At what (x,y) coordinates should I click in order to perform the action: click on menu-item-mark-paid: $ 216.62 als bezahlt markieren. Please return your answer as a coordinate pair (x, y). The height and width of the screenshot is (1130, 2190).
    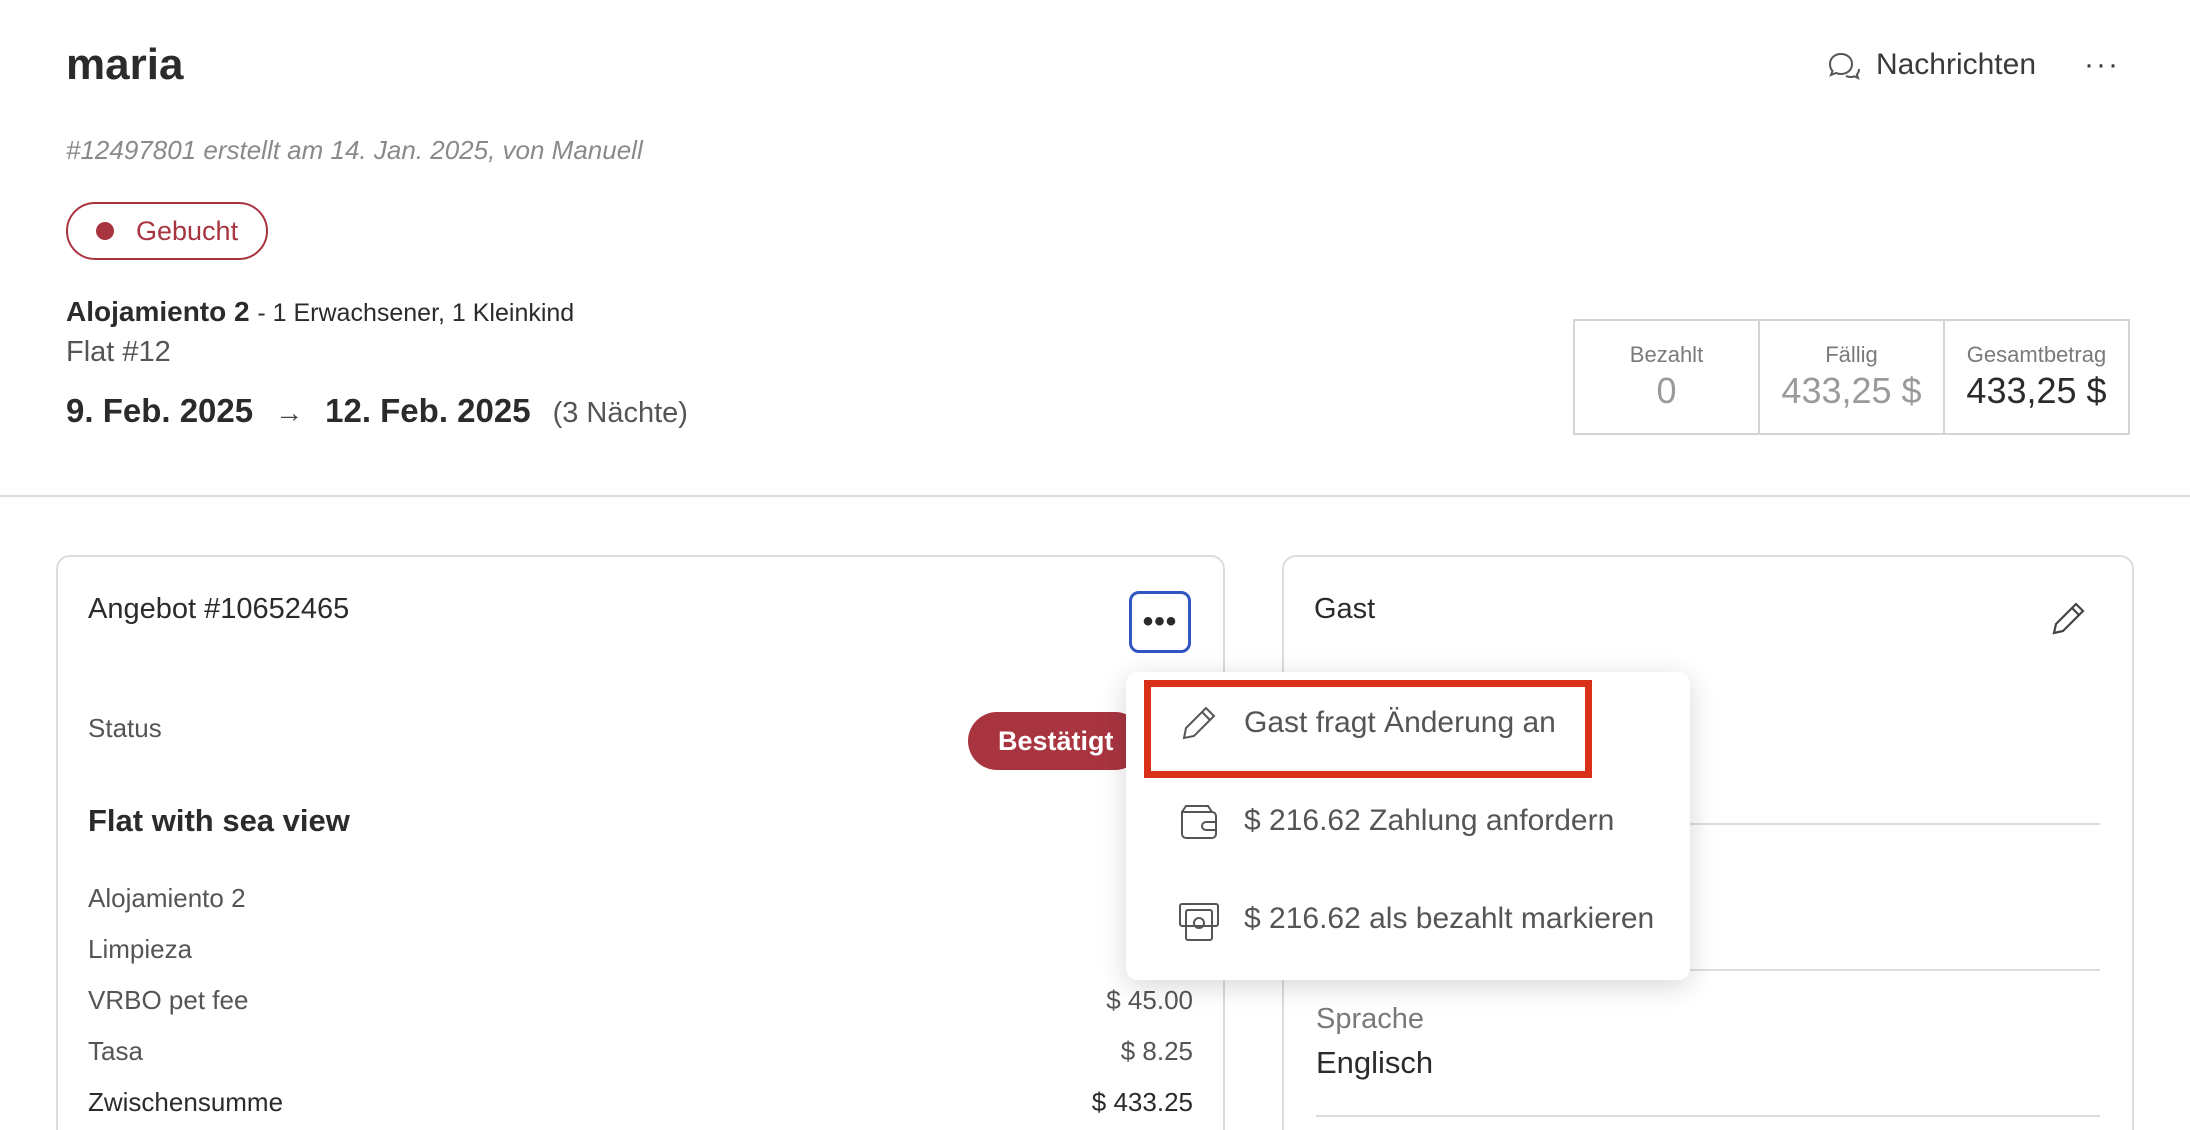
    Looking at the image, I should click on (1415, 919).